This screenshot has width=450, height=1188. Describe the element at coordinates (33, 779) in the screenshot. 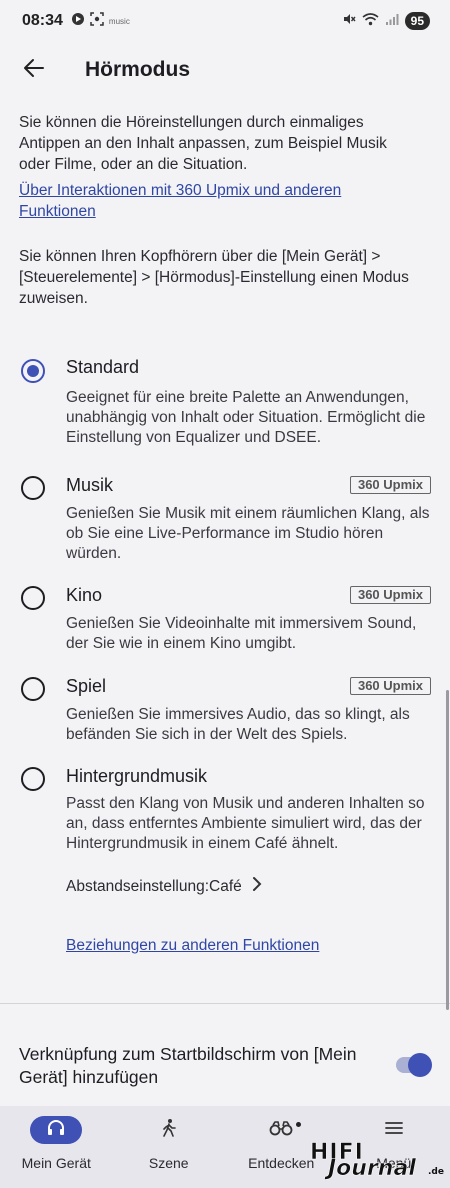

I see `radio-hintergrundmusik` at that location.